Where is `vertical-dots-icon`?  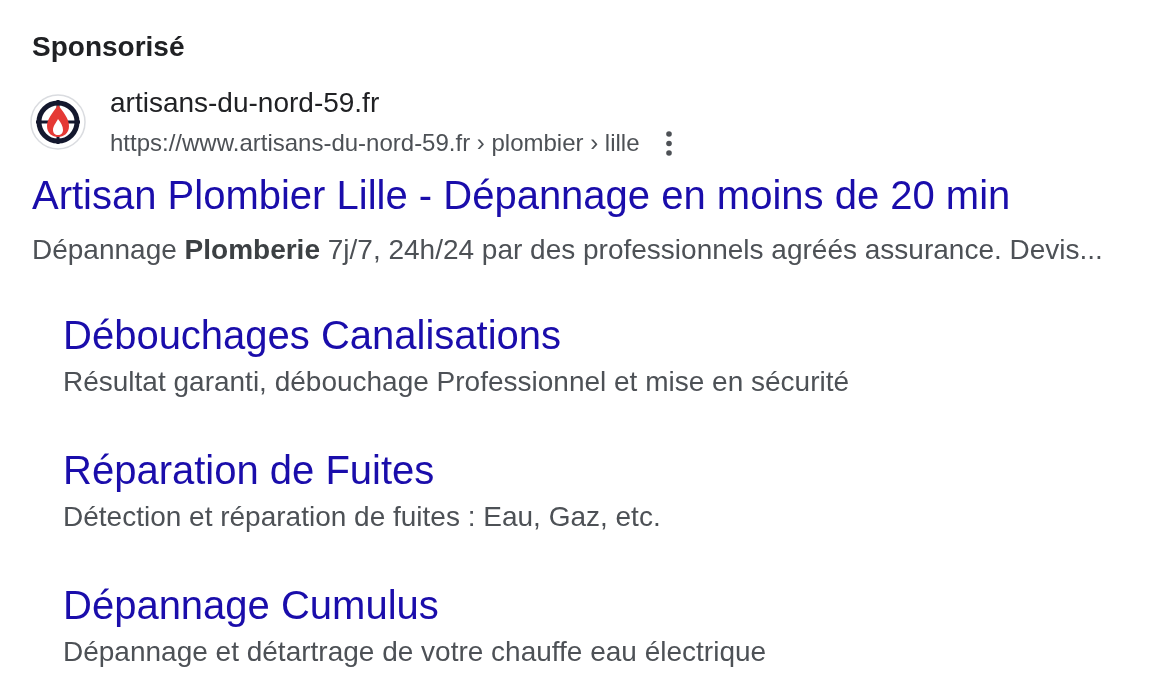
vertical-dots-icon is located at coordinates (668, 143).